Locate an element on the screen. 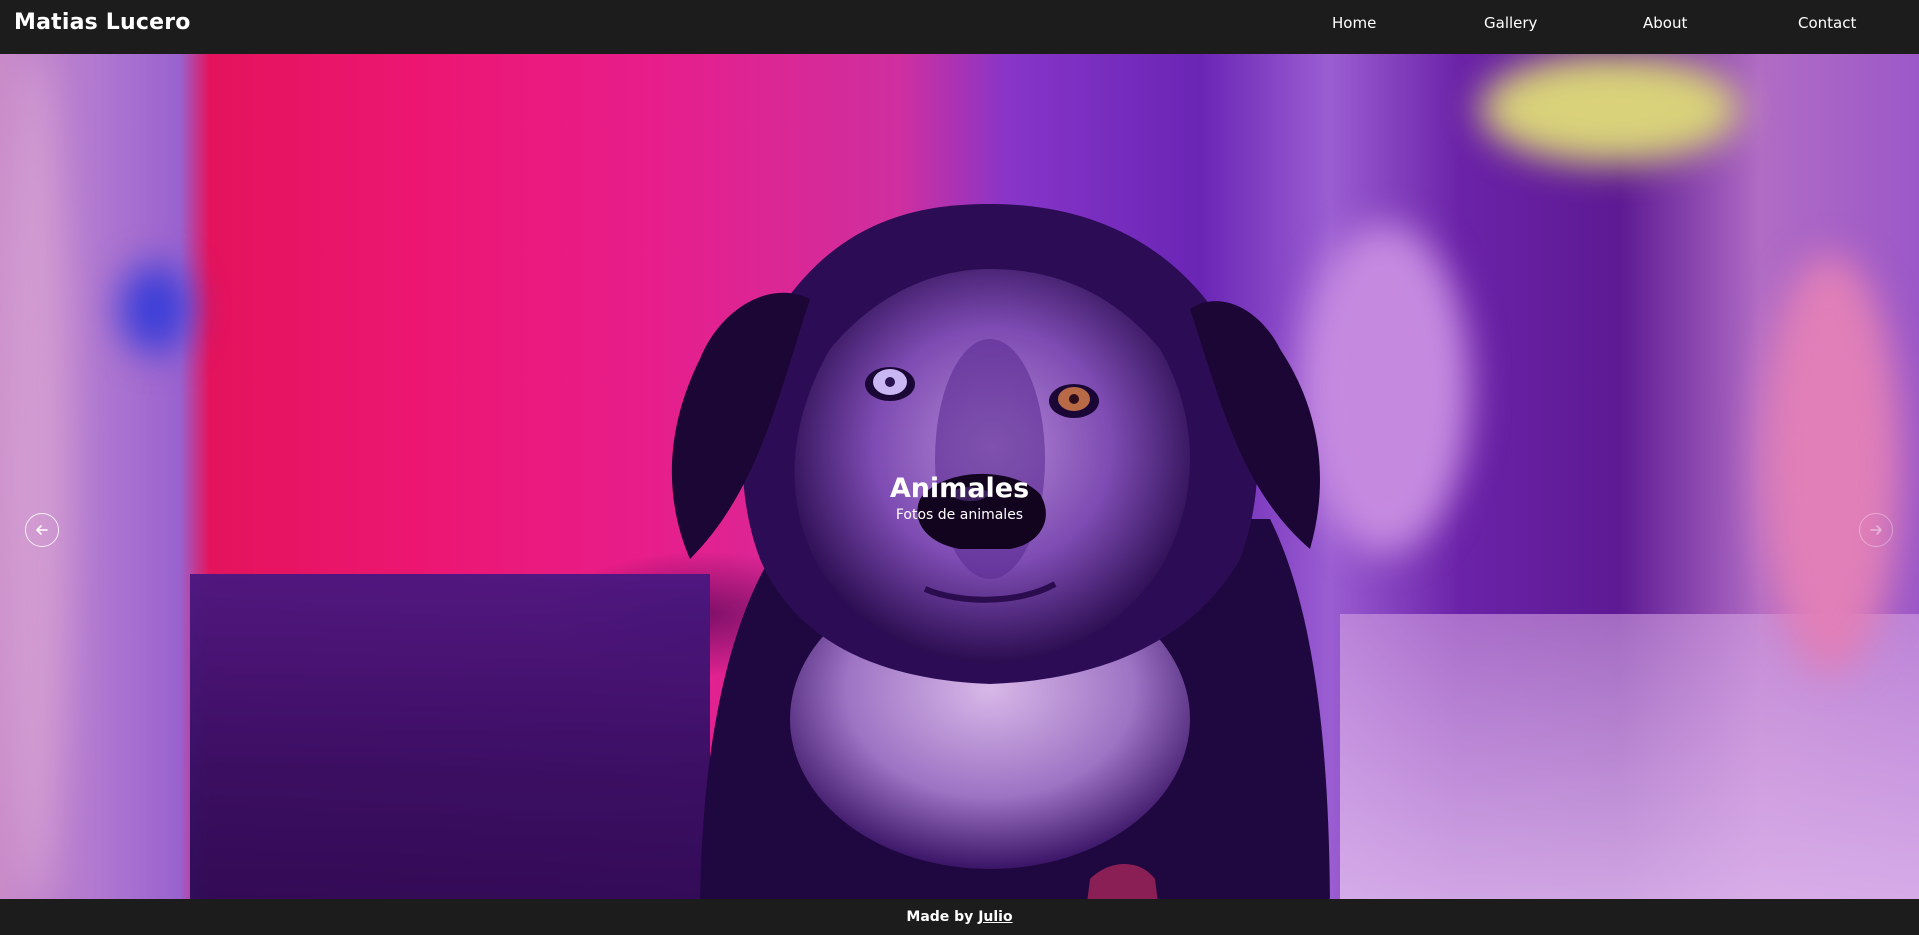 The width and height of the screenshot is (1919, 935). slide-subtitle: Fotos de animales is located at coordinates (959, 515).